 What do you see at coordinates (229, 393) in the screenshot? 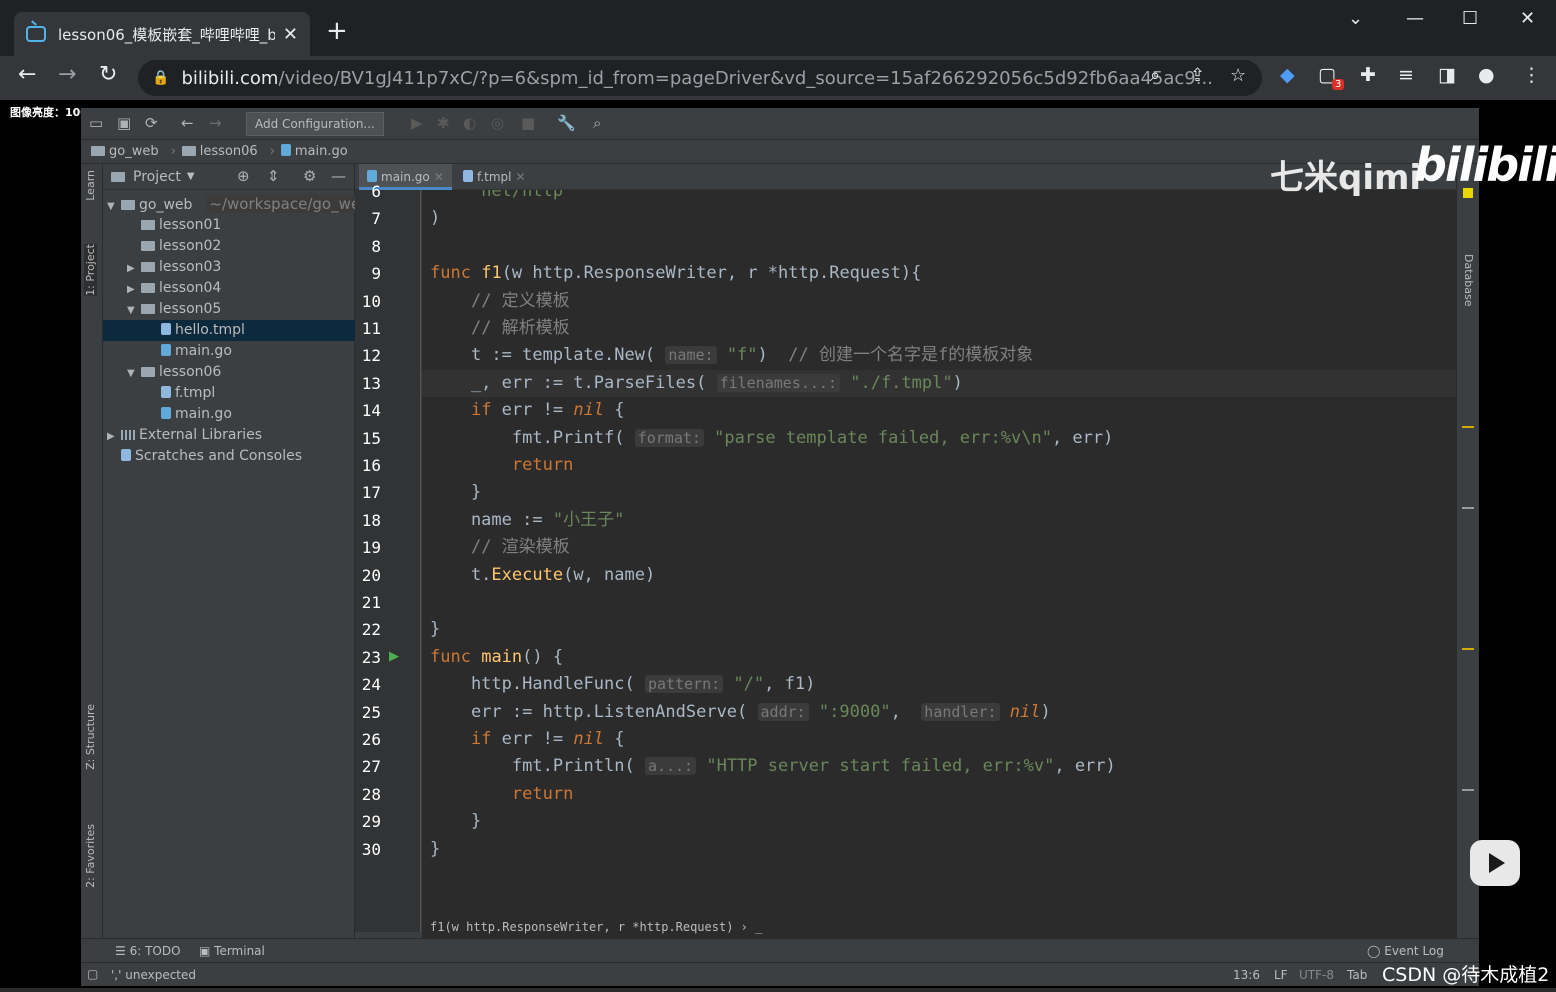
I see `tree-item: f.tmpl` at bounding box center [229, 393].